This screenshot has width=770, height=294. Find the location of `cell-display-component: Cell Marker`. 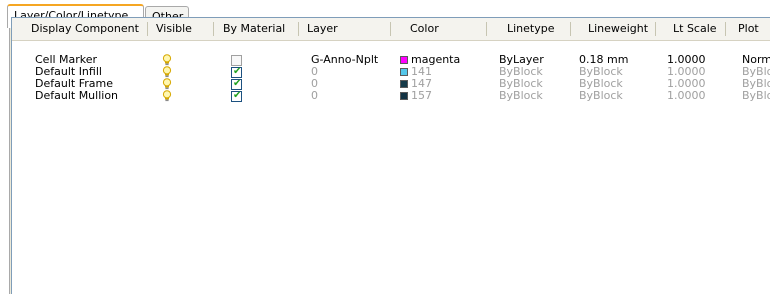

cell-display-component: Cell Marker is located at coordinates (66, 60).